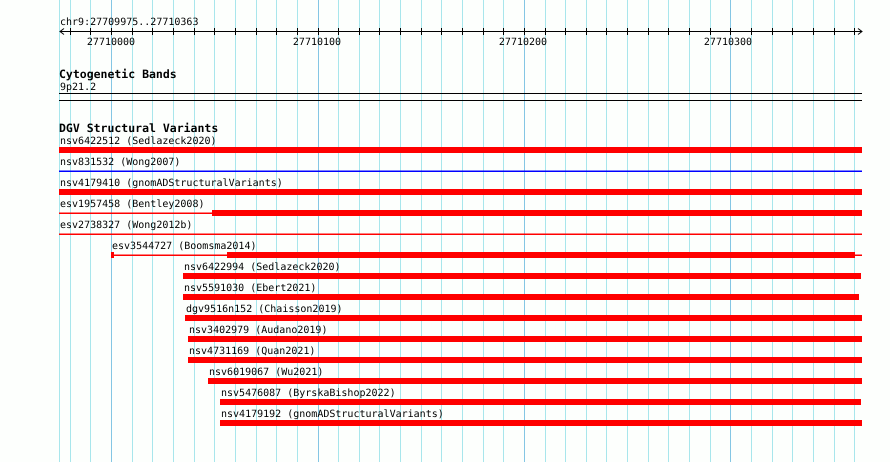  What do you see at coordinates (118, 74) in the screenshot?
I see `track-title: Cytogenetic Bands` at bounding box center [118, 74].